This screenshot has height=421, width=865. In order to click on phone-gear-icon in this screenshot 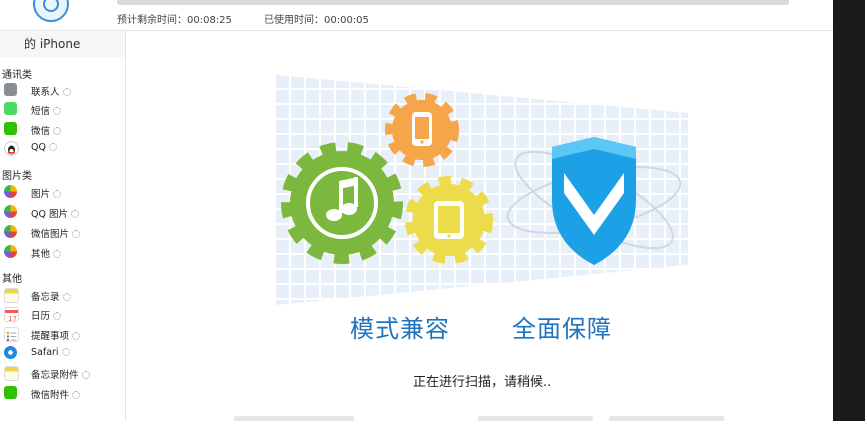, I will do `click(422, 130)`.